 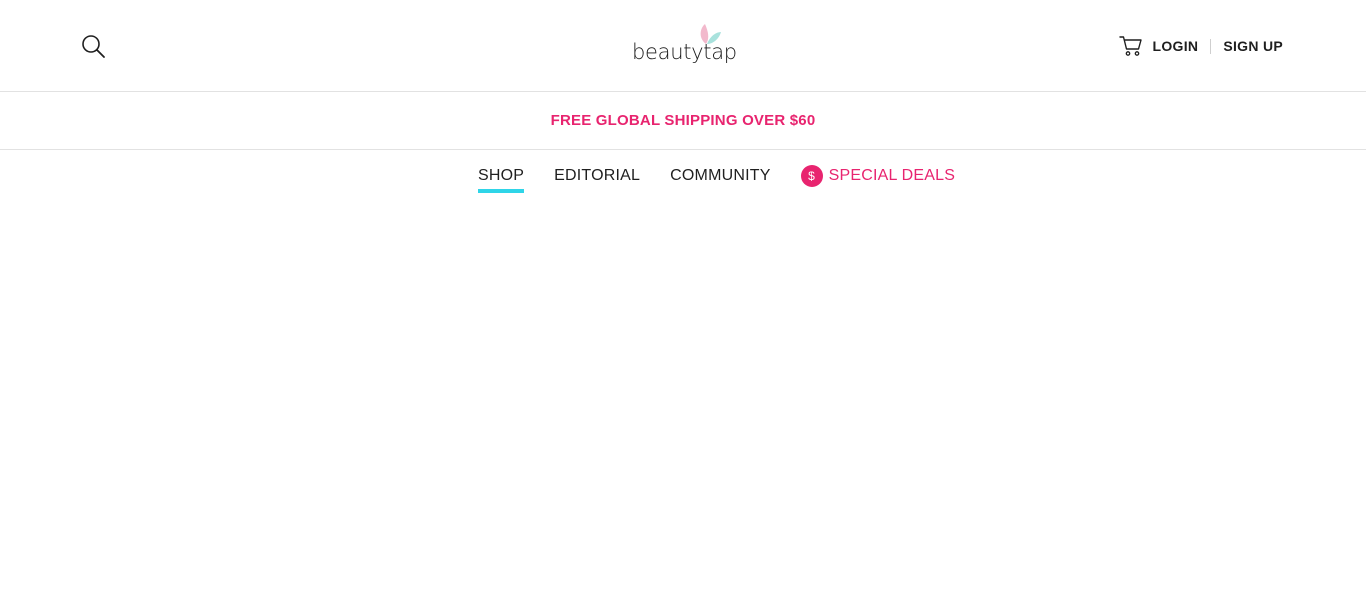 I want to click on dollar-icon: $, so click(x=811, y=176).